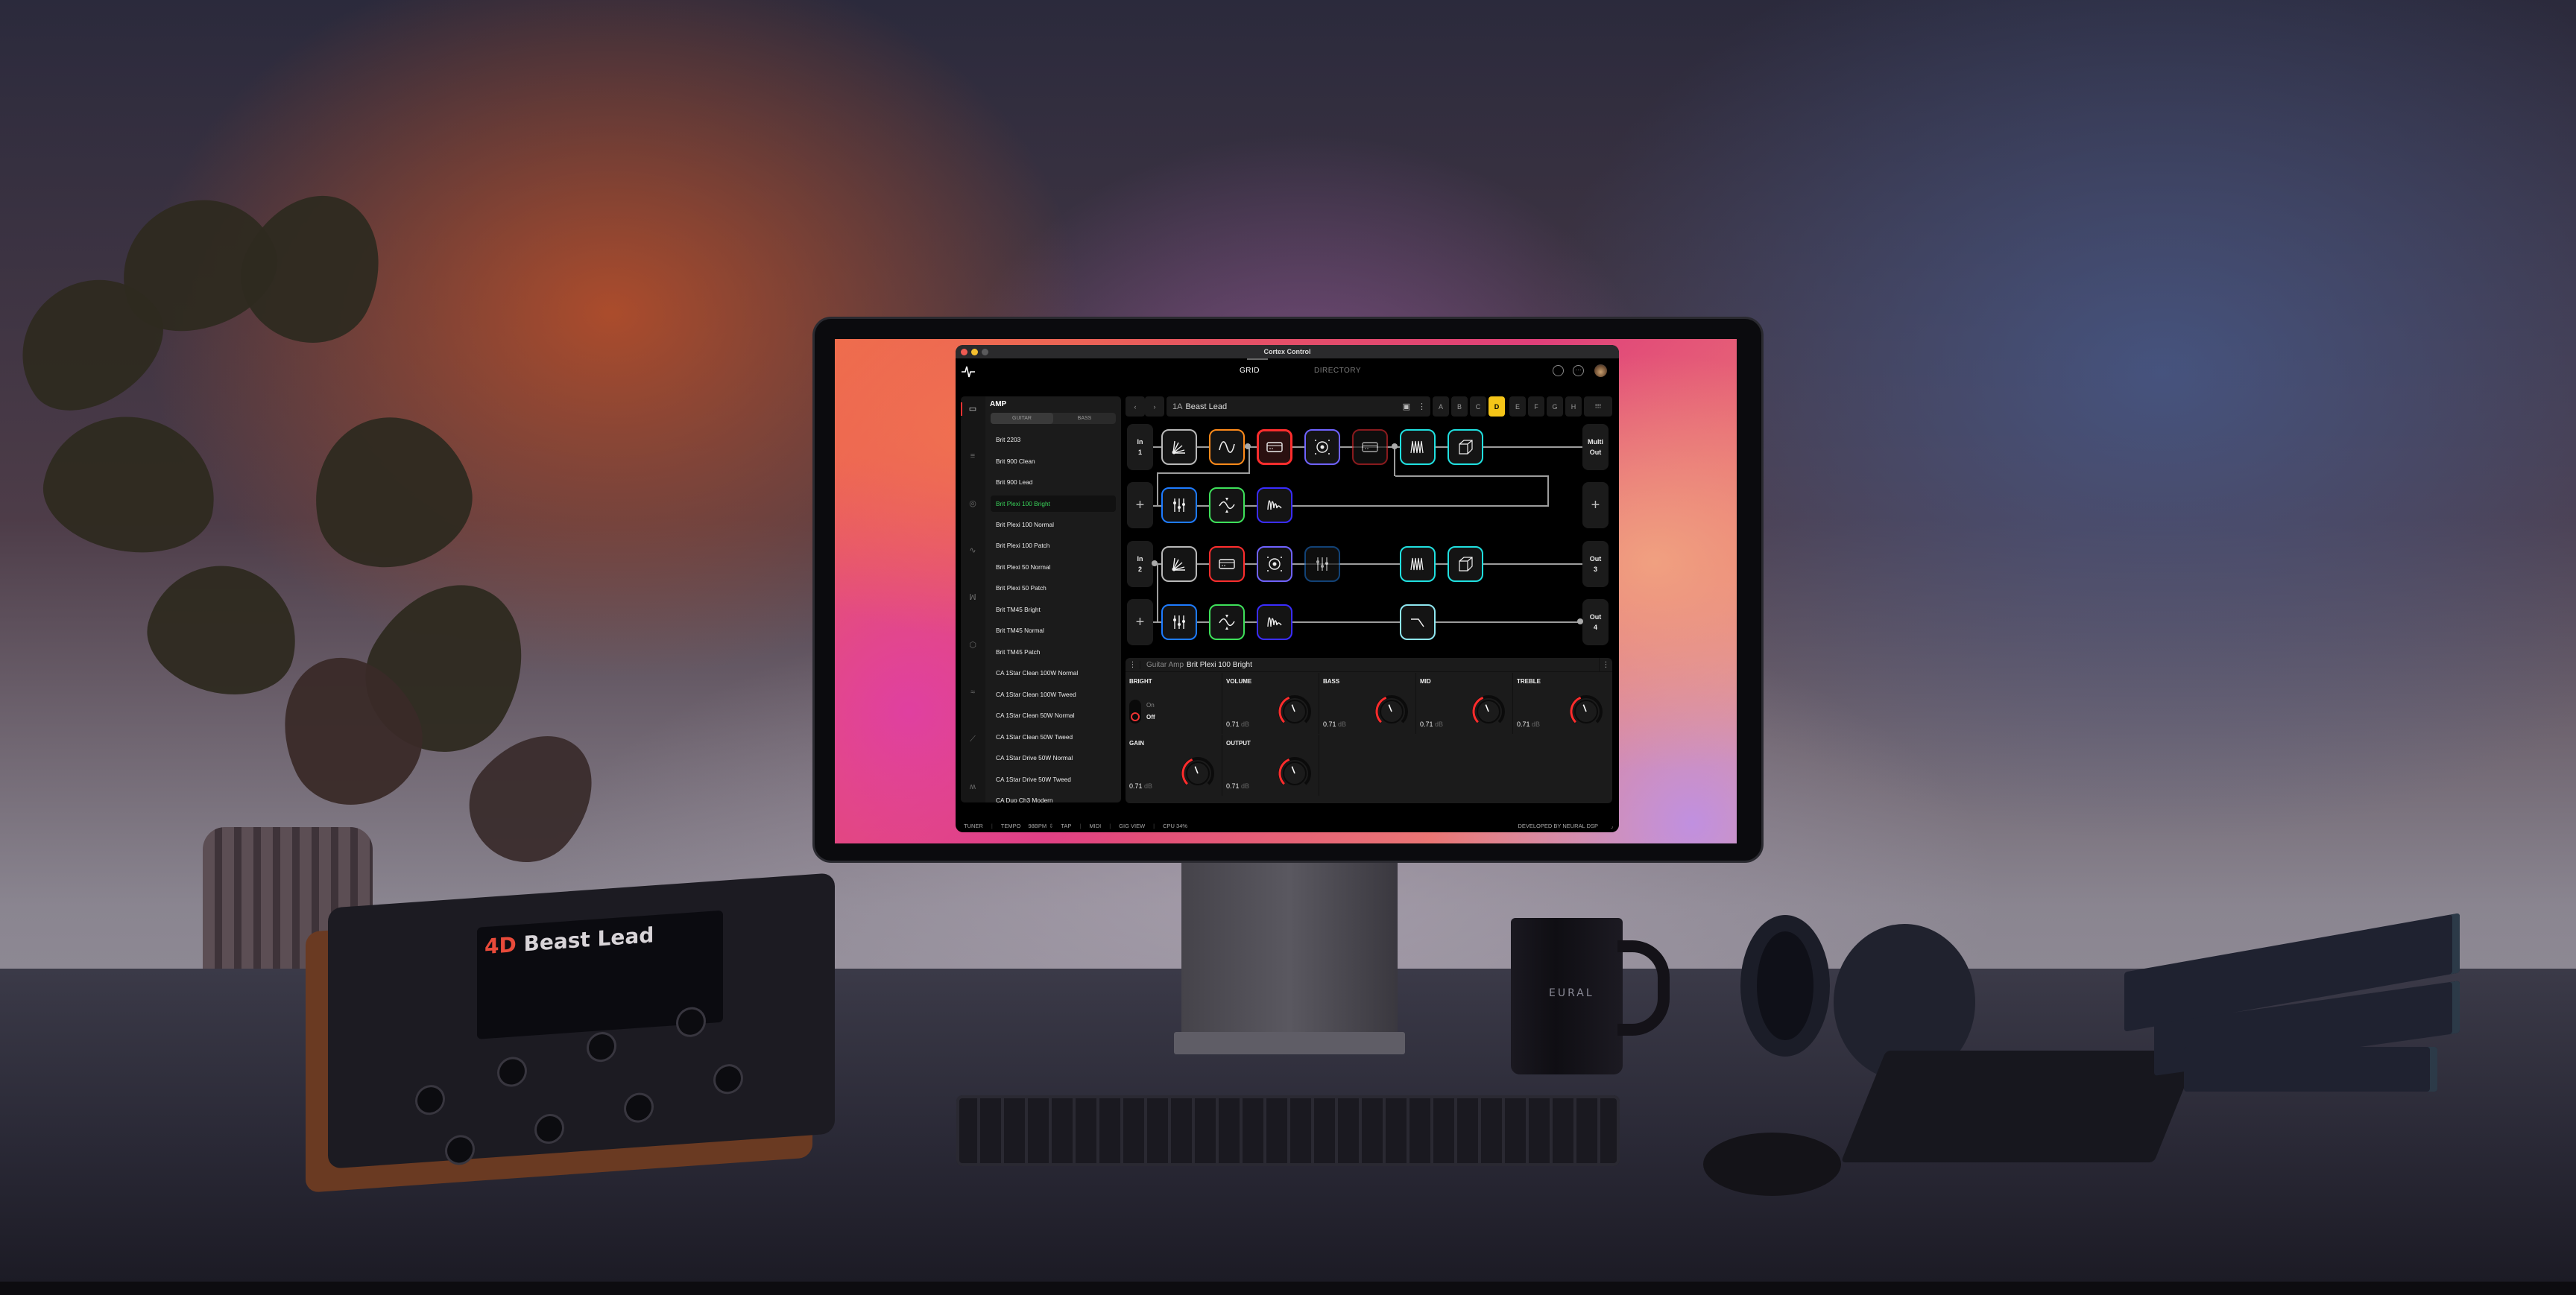  Describe the element at coordinates (973, 826) in the screenshot. I see `tuner-button: TUNER` at that location.